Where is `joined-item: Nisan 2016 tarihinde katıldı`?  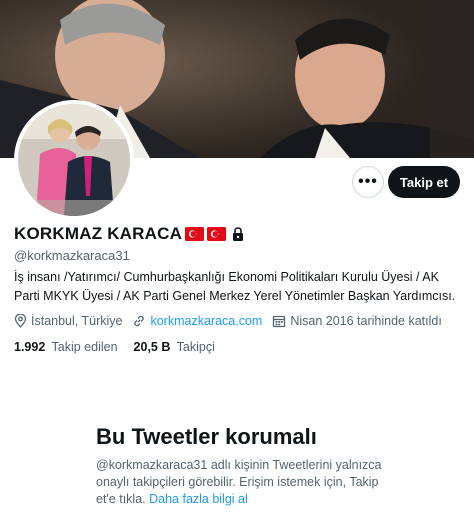 joined-item: Nisan 2016 tarihinde katıldı is located at coordinates (357, 321).